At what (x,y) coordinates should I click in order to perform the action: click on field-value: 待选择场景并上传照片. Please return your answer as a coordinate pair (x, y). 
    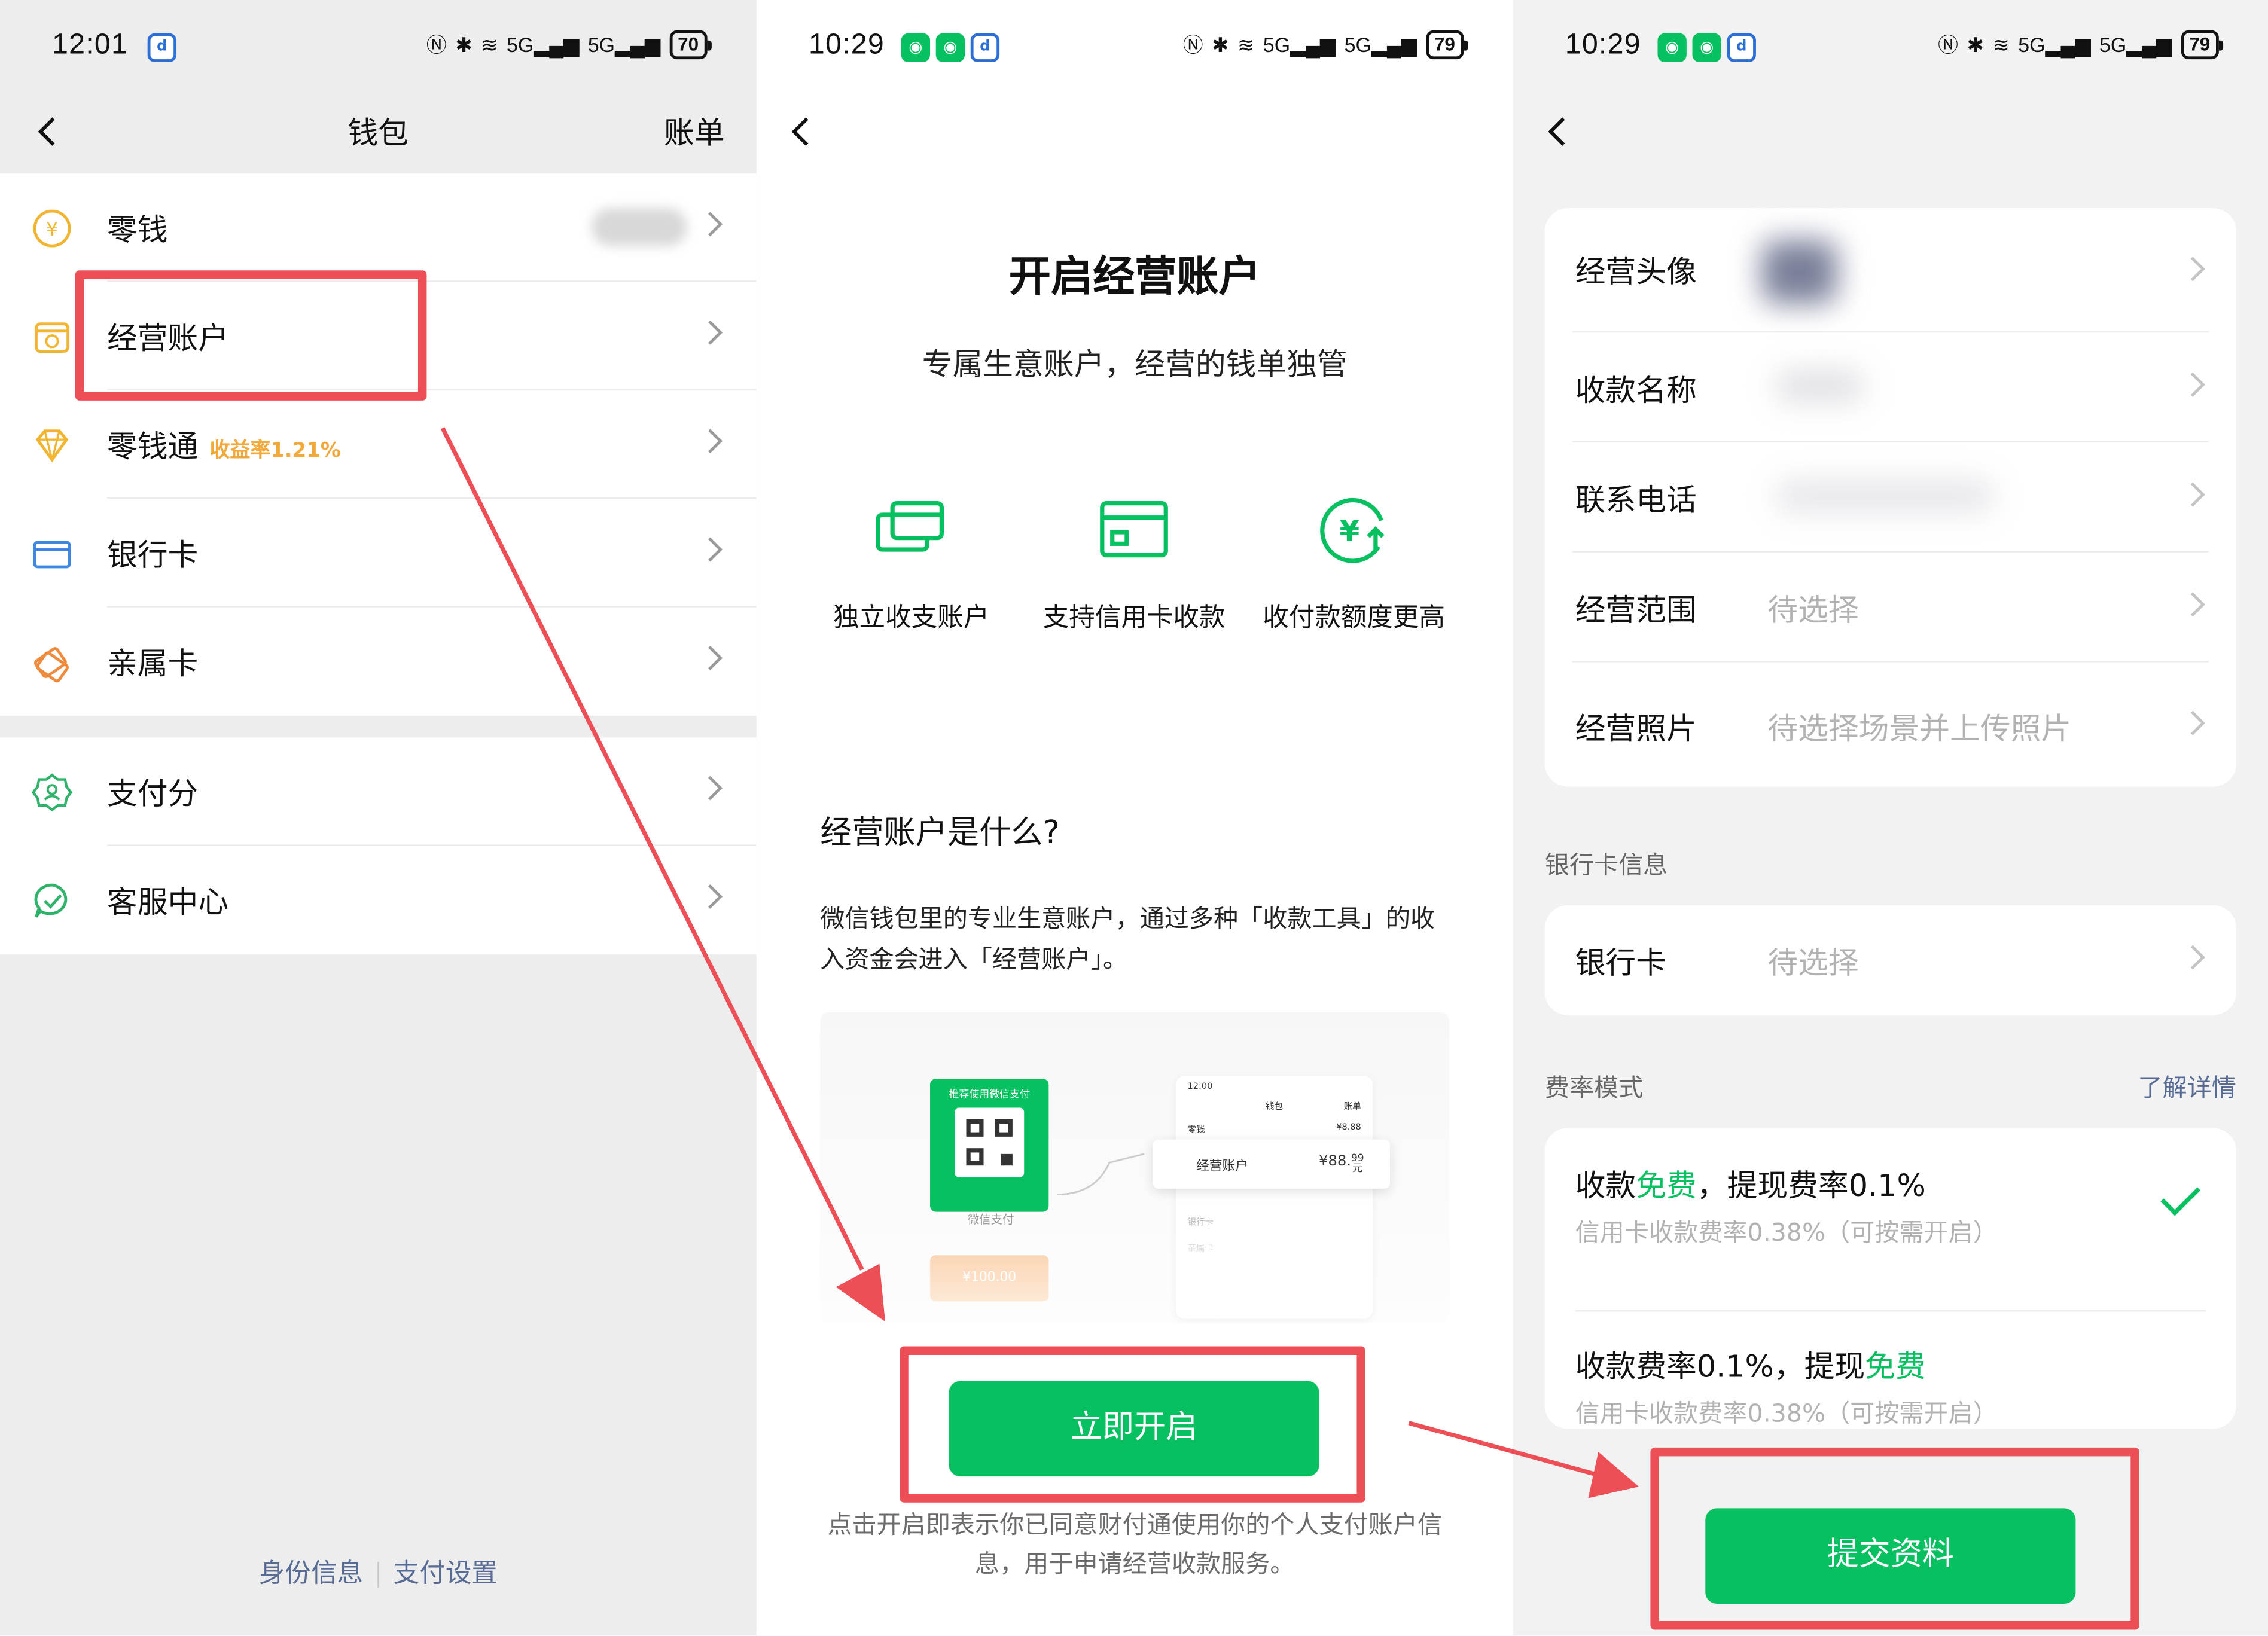
    Looking at the image, I should click on (1919, 728).